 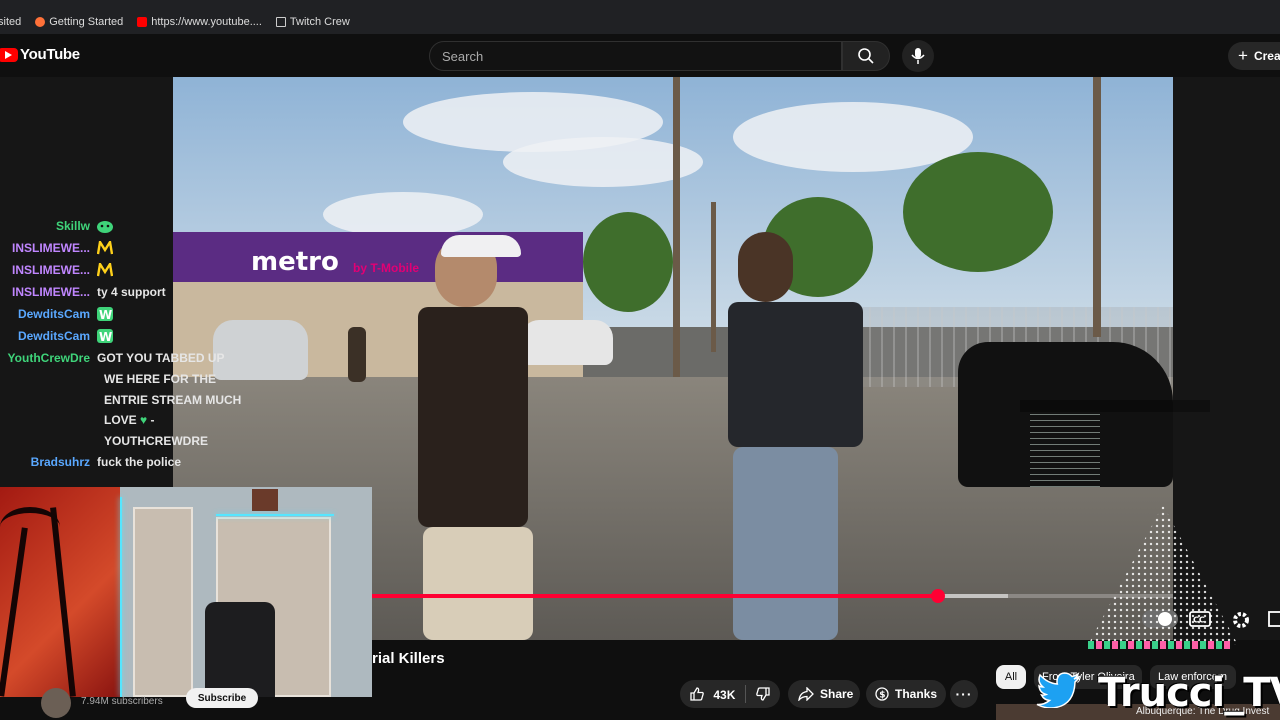 I want to click on subscribe-label: Subscribe, so click(x=222, y=698).